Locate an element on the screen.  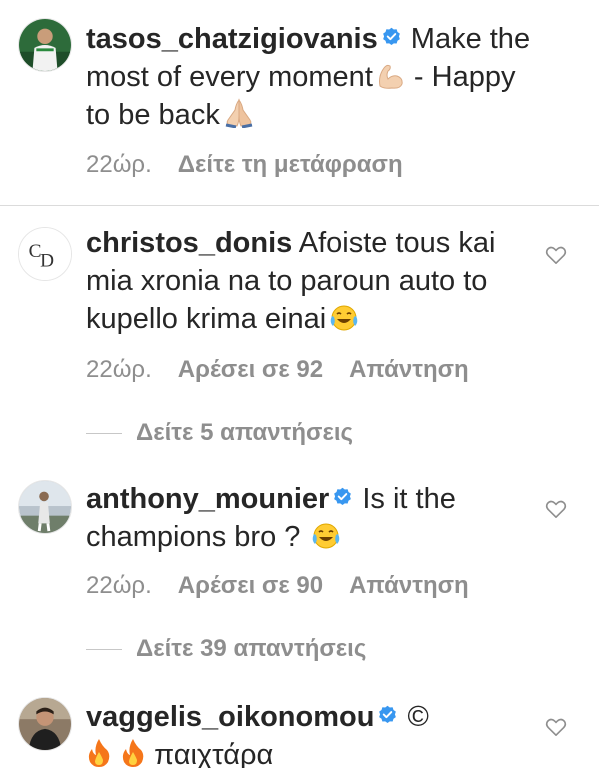
comment-author-avatar: C D is located at coordinates (45, 254).